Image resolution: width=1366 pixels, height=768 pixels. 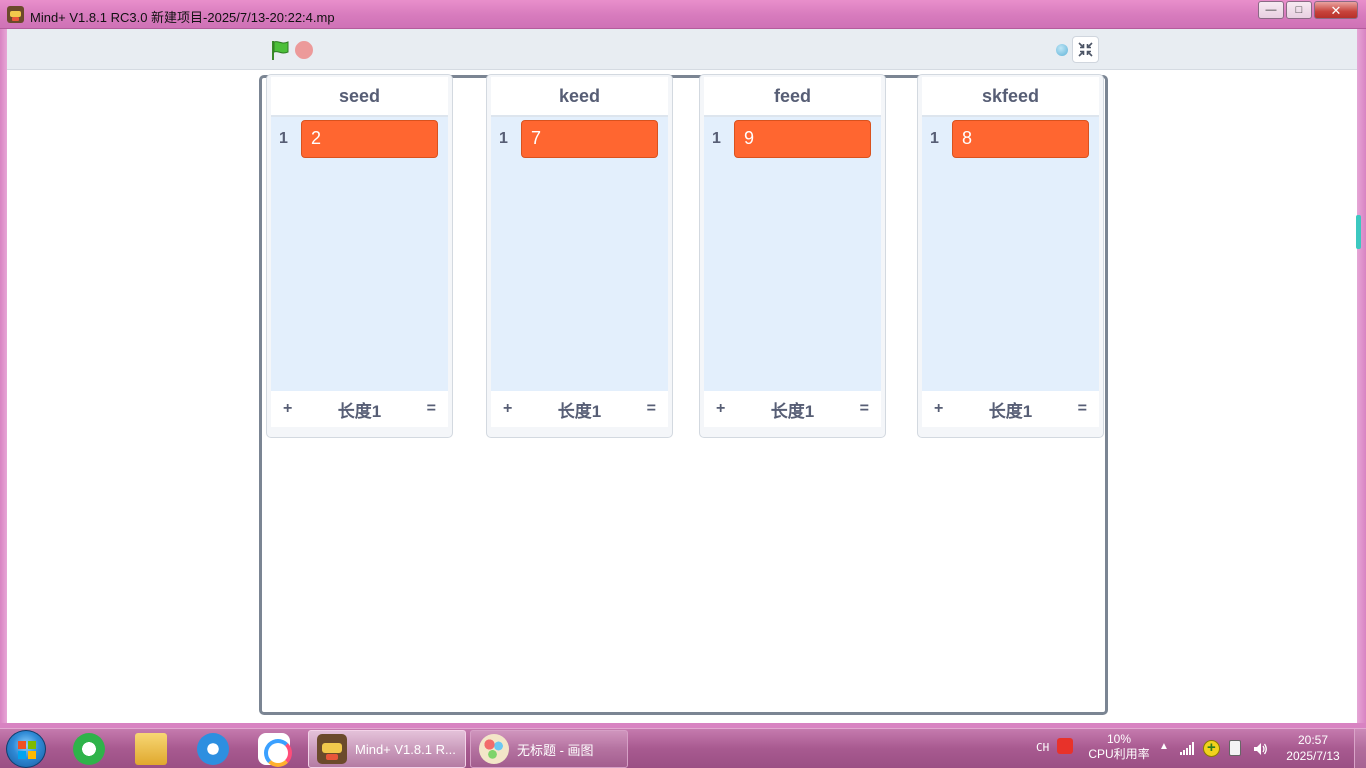 I want to click on connection-status-icon, so click(x=1062, y=50).